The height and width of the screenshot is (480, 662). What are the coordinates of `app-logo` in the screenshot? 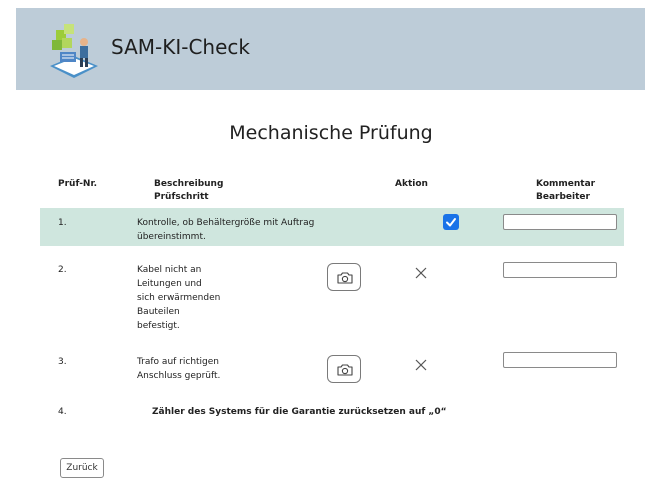 It's located at (74, 51).